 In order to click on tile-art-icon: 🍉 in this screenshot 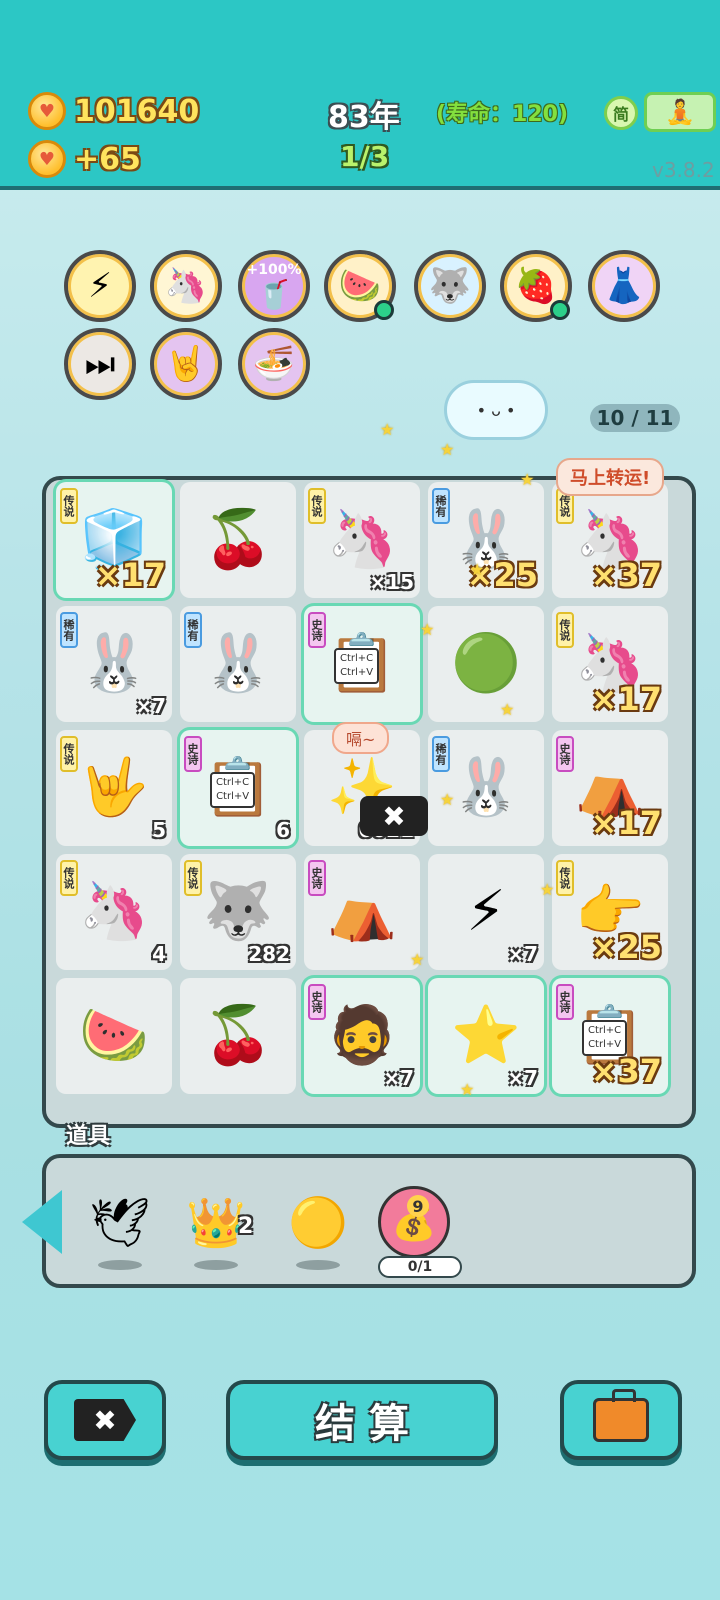, I will do `click(114, 1035)`.